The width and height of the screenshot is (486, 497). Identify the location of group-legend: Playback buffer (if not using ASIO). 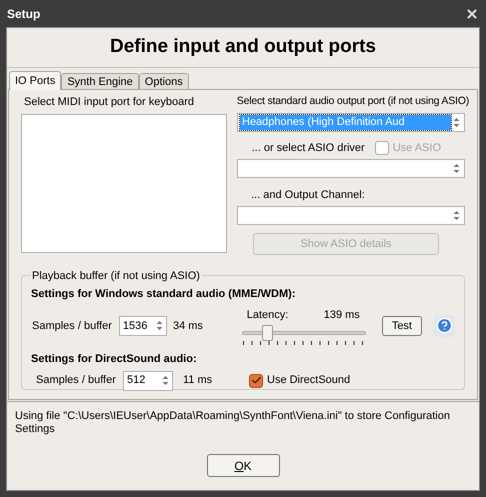
(116, 276).